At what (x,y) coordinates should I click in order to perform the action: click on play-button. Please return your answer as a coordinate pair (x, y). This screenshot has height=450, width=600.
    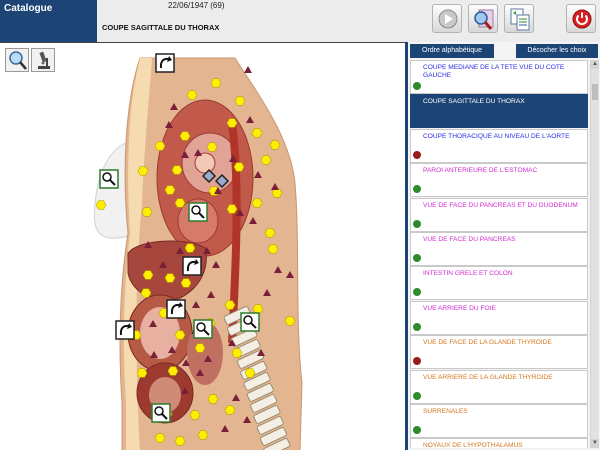
    Looking at the image, I should click on (447, 18).